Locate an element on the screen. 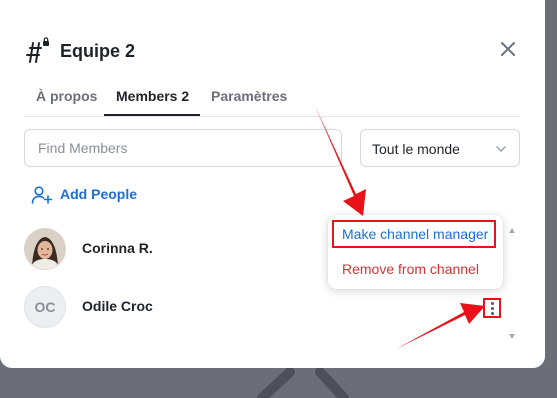 Image resolution: width=557 pixels, height=398 pixels. remove-from-channel-item: Remove from channel is located at coordinates (414, 269).